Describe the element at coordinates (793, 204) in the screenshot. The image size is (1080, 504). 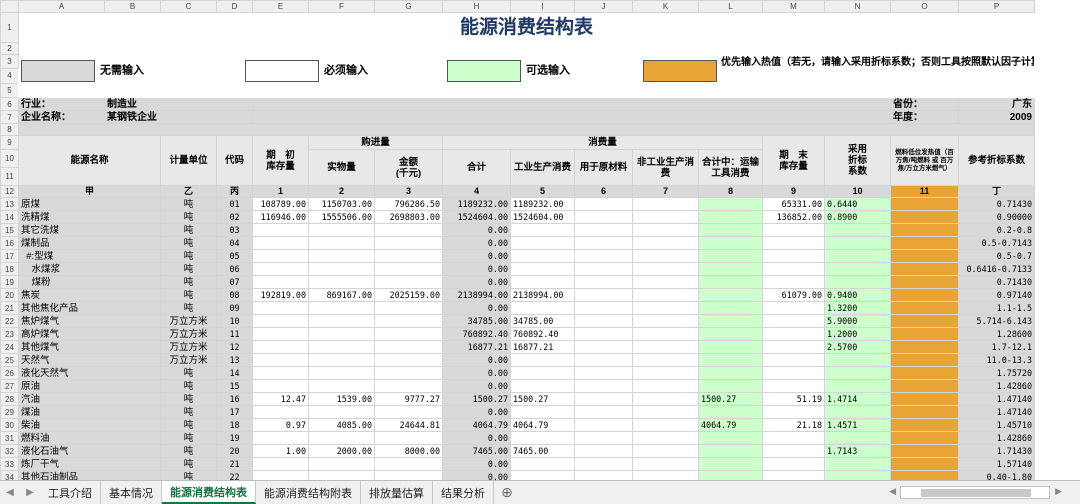
I see `closing-stock: 65331.00` at that location.